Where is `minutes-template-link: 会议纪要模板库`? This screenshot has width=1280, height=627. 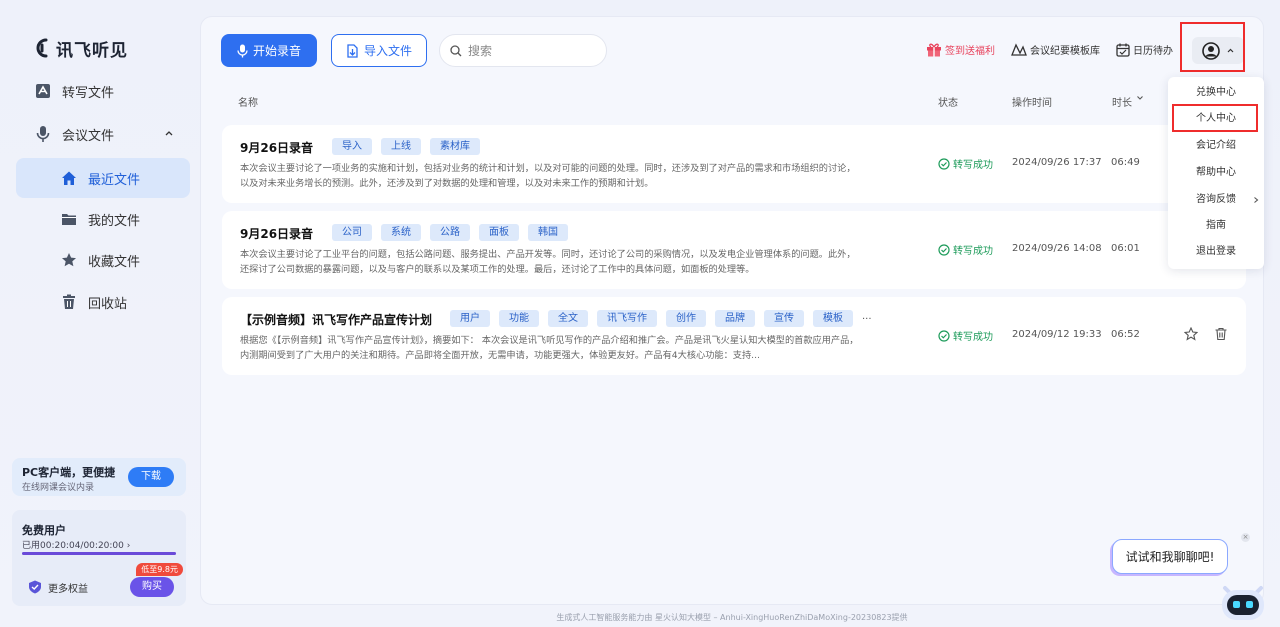
minutes-template-link: 会议纪要模板库 is located at coordinates (1055, 49).